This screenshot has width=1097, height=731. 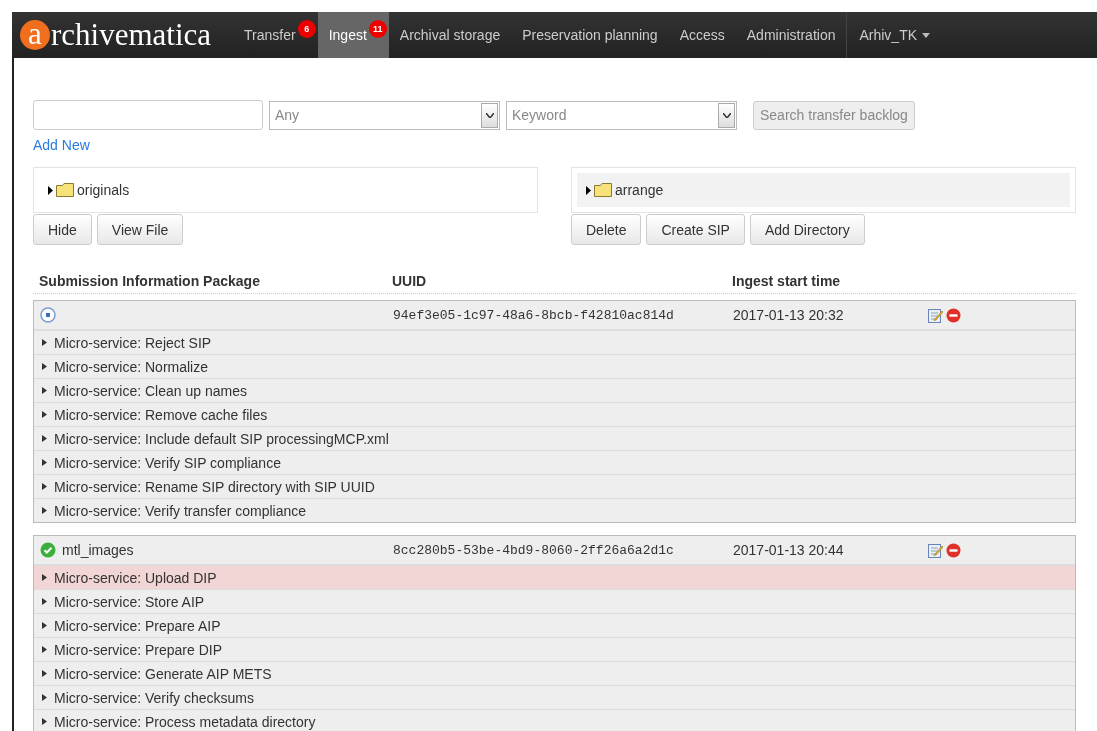 What do you see at coordinates (554, 342) in the screenshot?
I see `micro-service-row: Micro-service: Reject SIP` at bounding box center [554, 342].